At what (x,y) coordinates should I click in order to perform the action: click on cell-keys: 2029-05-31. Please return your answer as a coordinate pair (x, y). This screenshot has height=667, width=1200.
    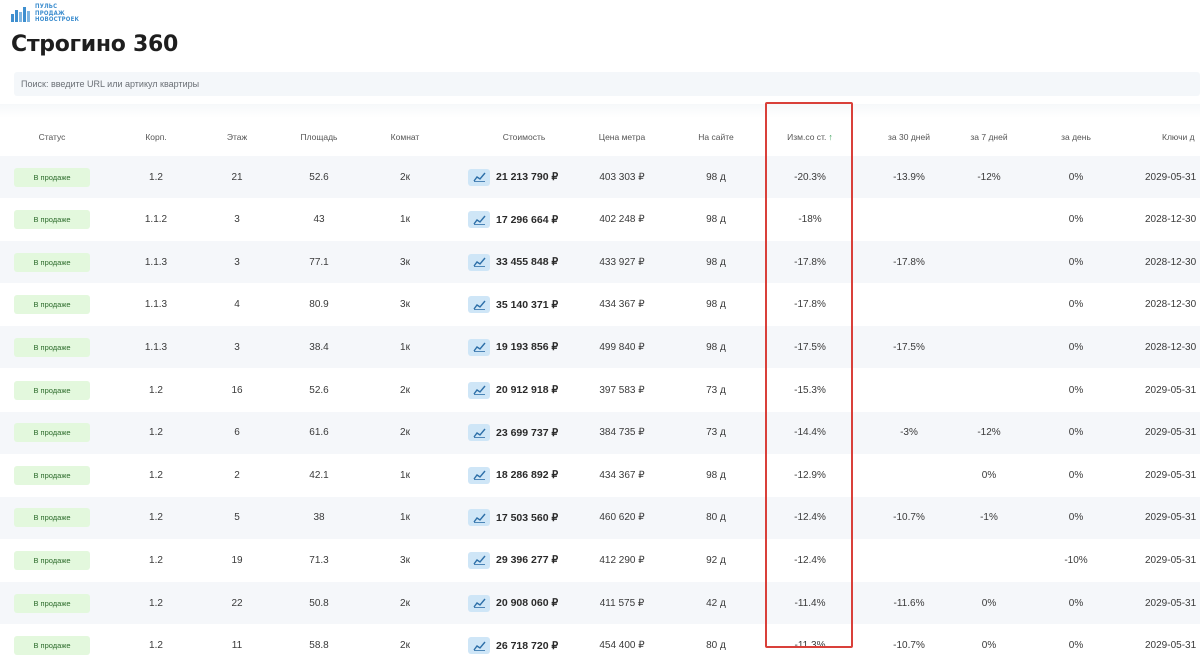
    Looking at the image, I should click on (1171, 560).